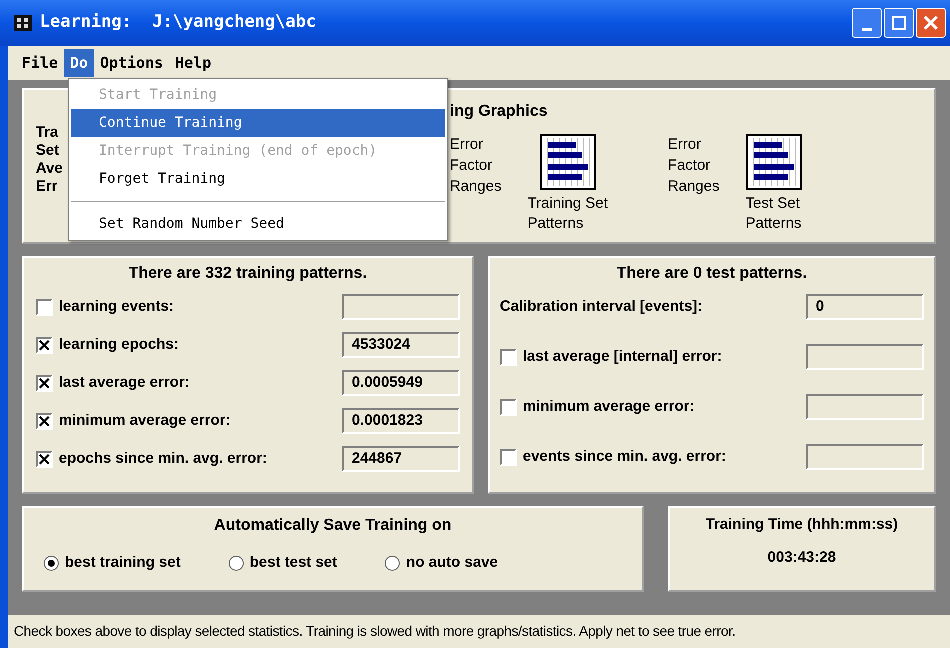  What do you see at coordinates (49, 169) in the screenshot?
I see `stat-label: Ave` at bounding box center [49, 169].